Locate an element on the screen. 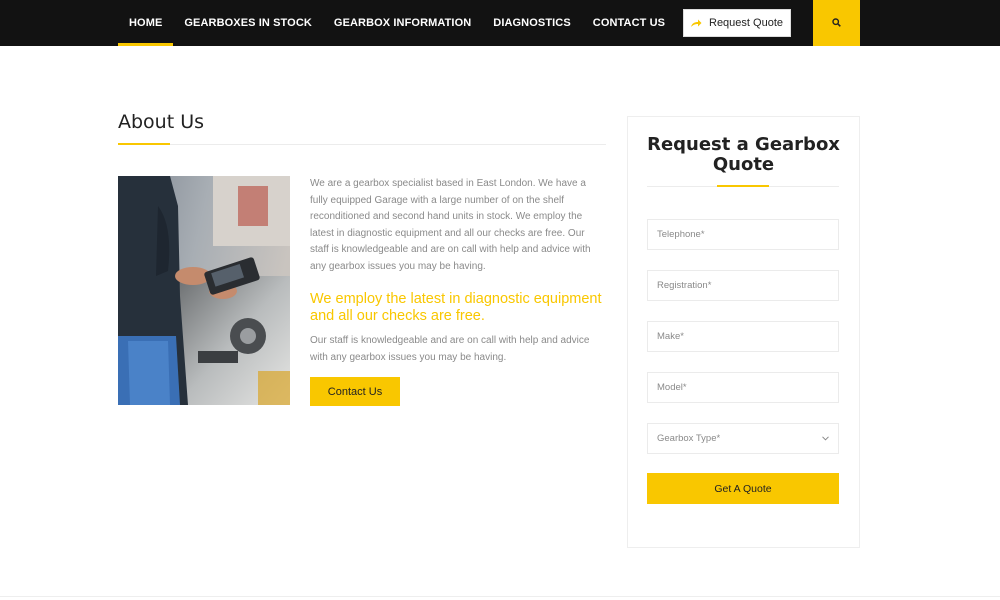 This screenshot has height=600, width=1000. search-icon is located at coordinates (836, 23).